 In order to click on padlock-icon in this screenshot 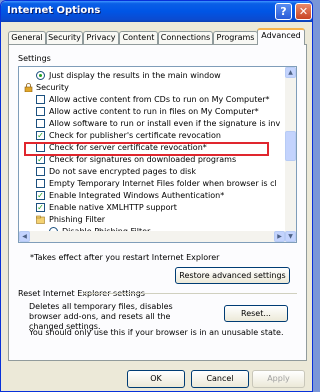, I will do `click(28, 87)`.